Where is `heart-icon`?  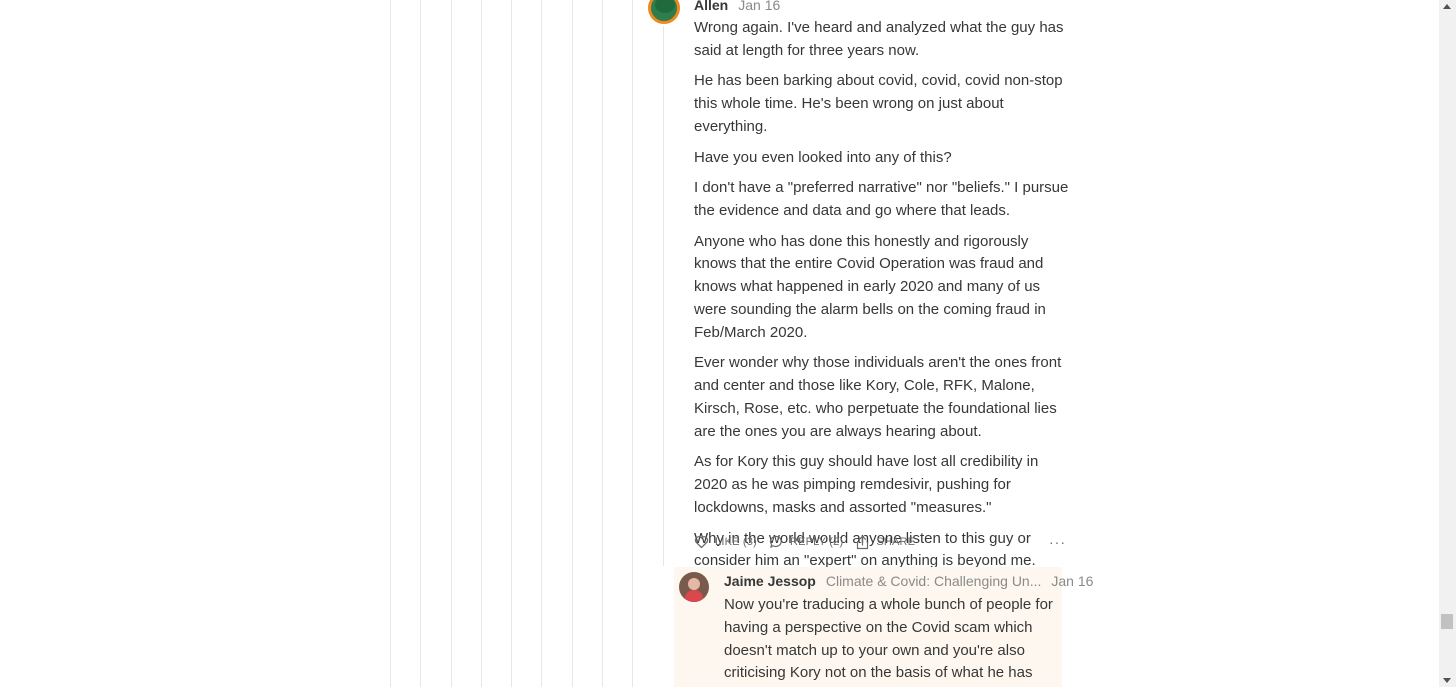
heart-icon is located at coordinates (701, 542).